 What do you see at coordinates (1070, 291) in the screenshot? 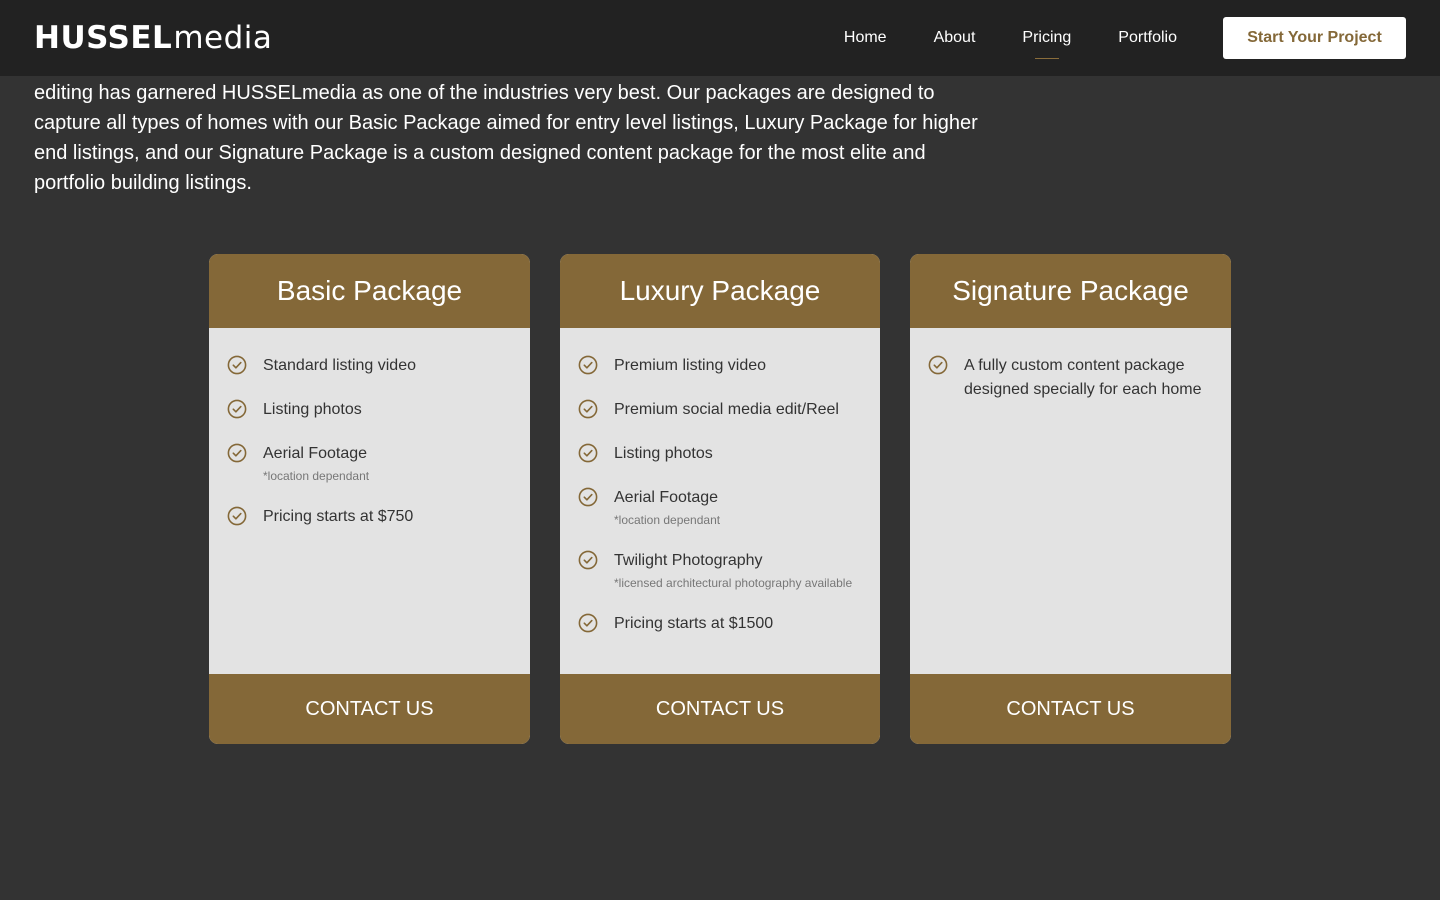
I see `card-title: Signature Package` at bounding box center [1070, 291].